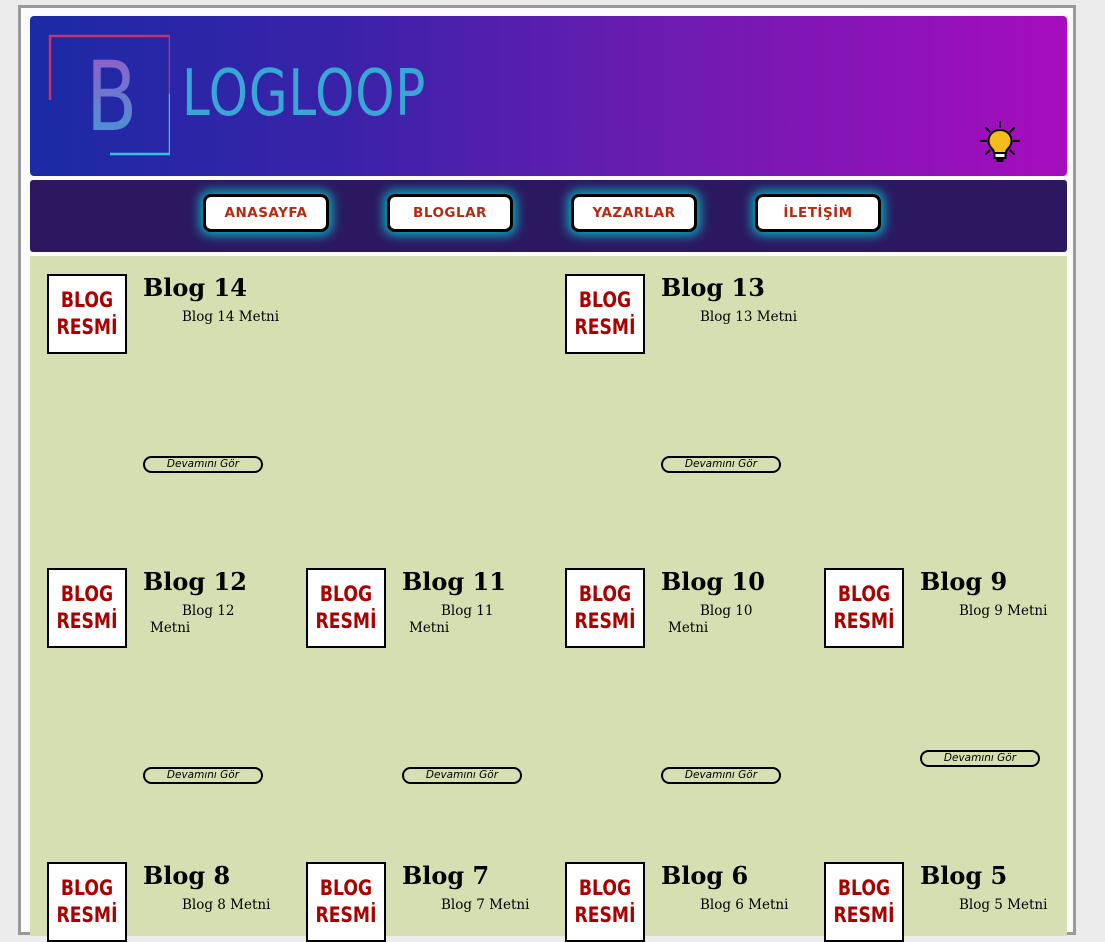  Describe the element at coordinates (451, 619) in the screenshot. I see `blog-text: Blog 11 Metni` at that location.